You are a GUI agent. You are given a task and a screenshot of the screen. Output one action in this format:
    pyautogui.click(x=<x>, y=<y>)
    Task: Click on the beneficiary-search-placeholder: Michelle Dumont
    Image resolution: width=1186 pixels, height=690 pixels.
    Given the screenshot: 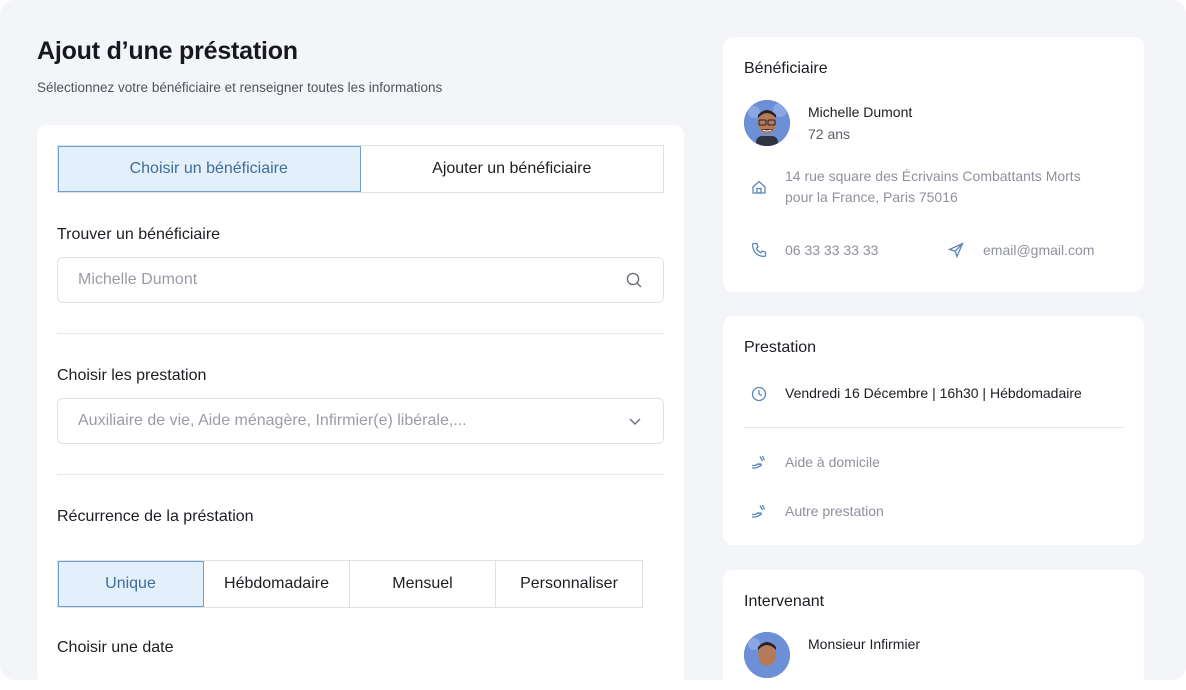 What is the action you would take?
    pyautogui.click(x=138, y=279)
    